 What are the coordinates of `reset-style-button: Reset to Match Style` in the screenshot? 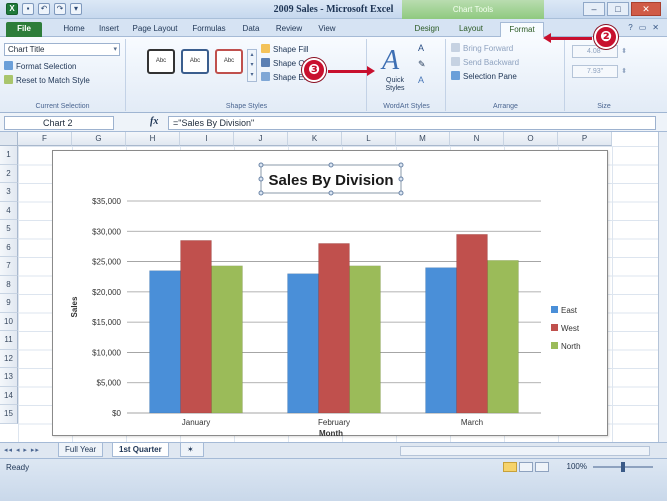 It's located at (47, 80).